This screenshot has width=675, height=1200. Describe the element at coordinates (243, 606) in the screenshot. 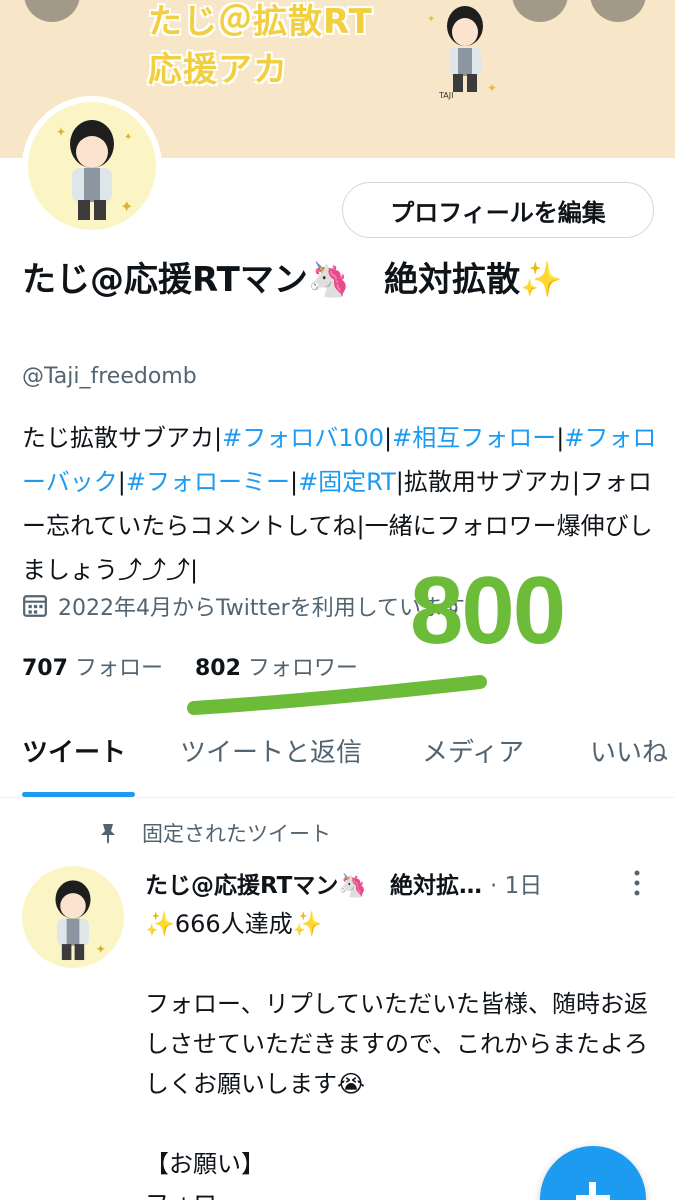

I see `joined-date: 2022年4月からTwitterを利用しています` at that location.